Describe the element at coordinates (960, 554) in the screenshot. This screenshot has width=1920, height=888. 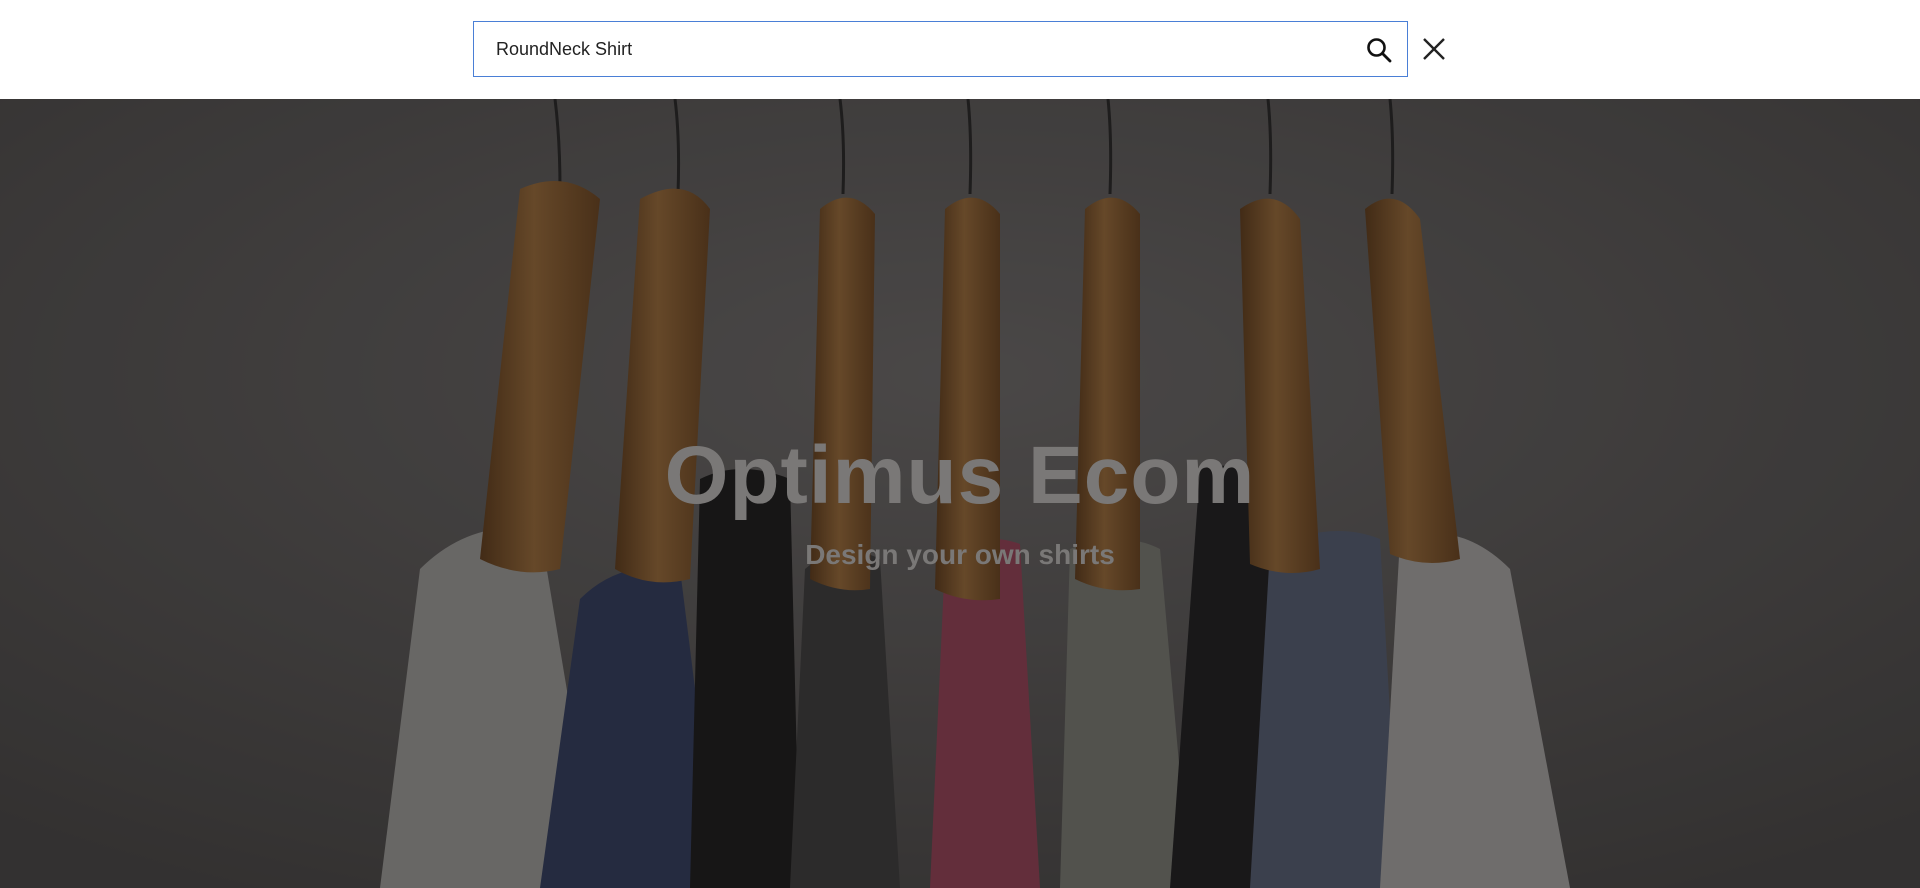
I see `hero-subtitle: Design your own shirts` at that location.